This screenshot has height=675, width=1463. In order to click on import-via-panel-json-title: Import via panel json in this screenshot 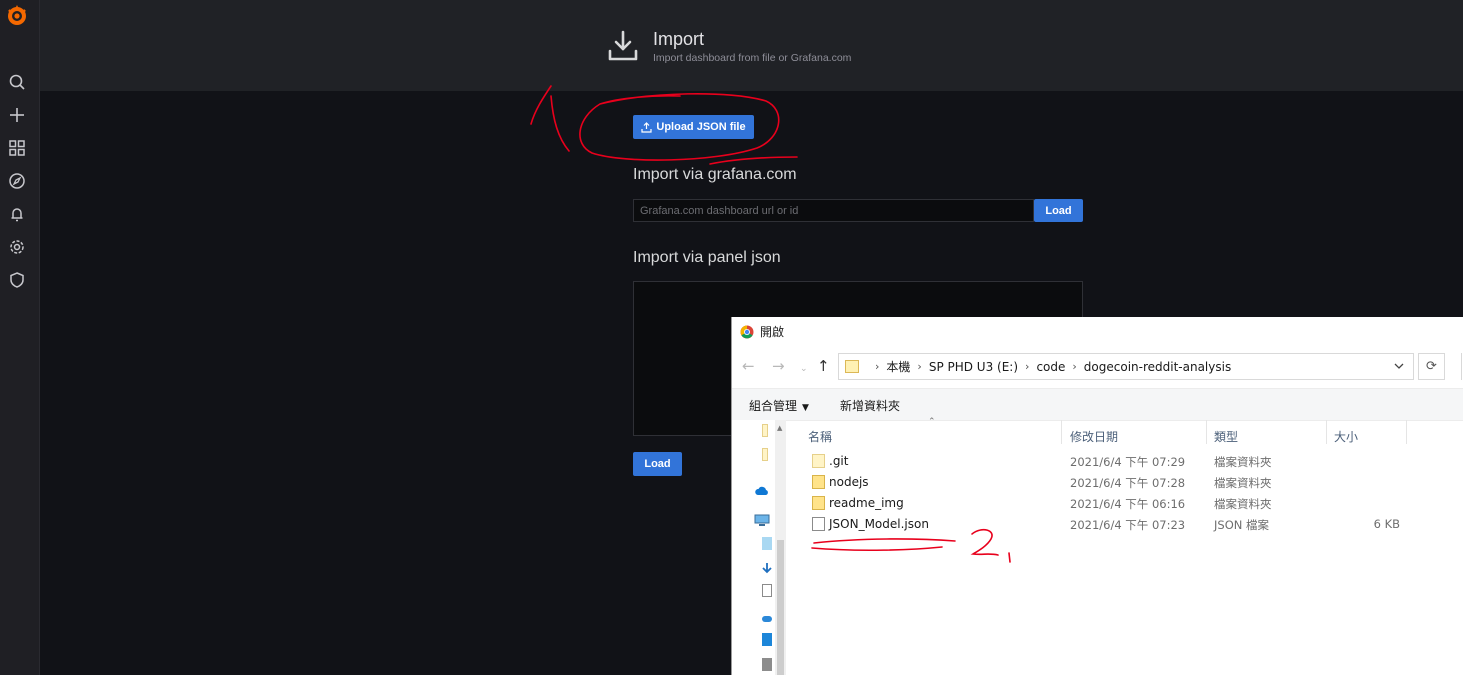, I will do `click(707, 257)`.